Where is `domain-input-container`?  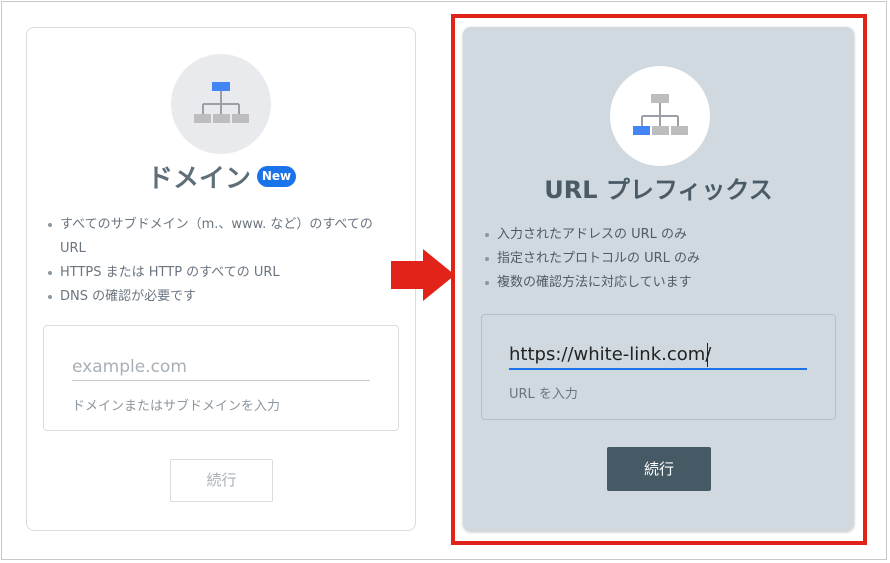
domain-input-container is located at coordinates (221, 378).